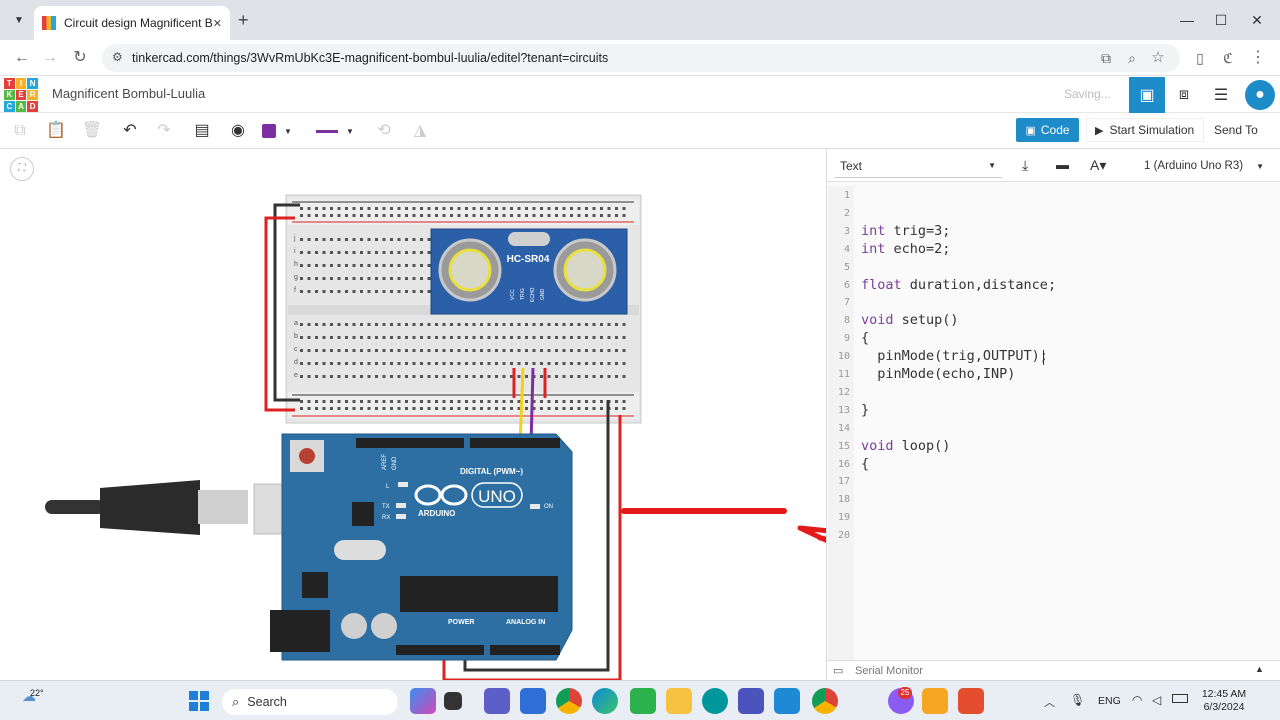 This screenshot has width=1280, height=720. Describe the element at coordinates (1180, 698) in the screenshot. I see `battery-icon` at that location.